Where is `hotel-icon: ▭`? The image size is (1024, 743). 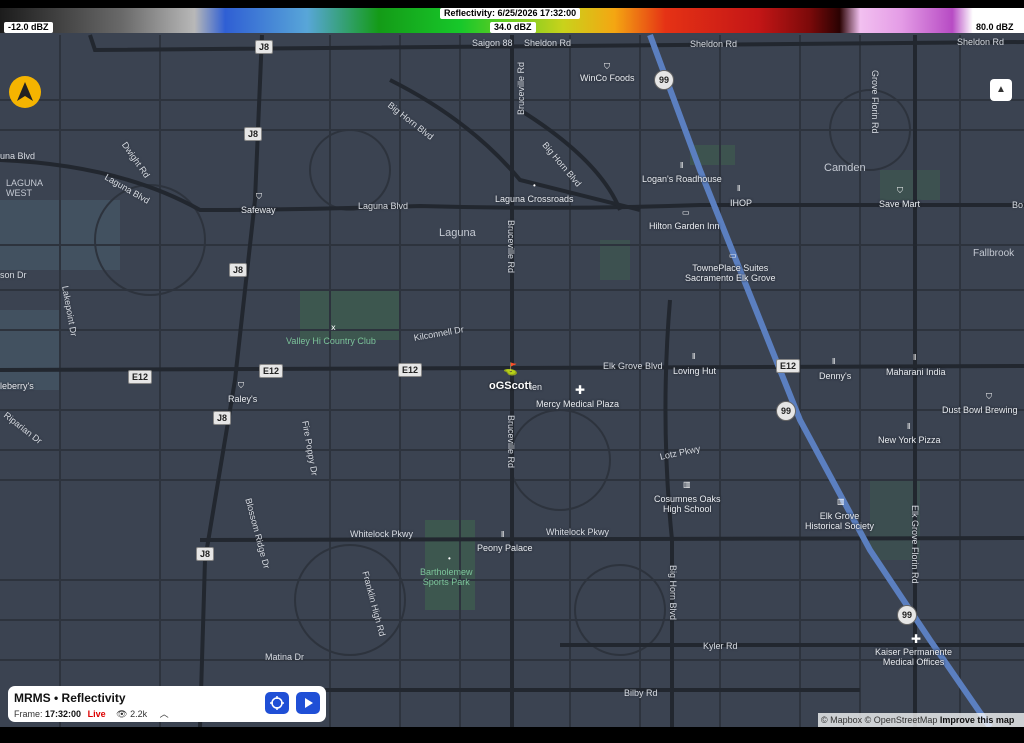 hotel-icon: ▭ is located at coordinates (733, 255).